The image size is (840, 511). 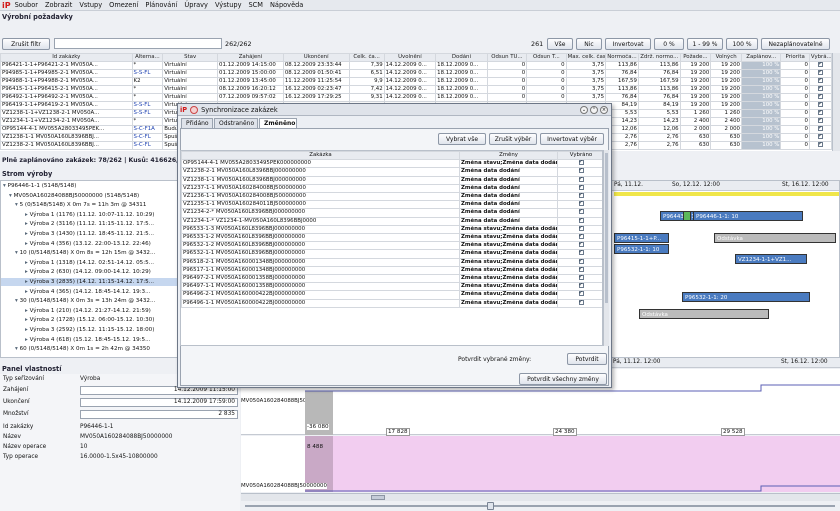 What do you see at coordinates (228, 5) in the screenshot?
I see `menu-item: Výstupy` at bounding box center [228, 5].